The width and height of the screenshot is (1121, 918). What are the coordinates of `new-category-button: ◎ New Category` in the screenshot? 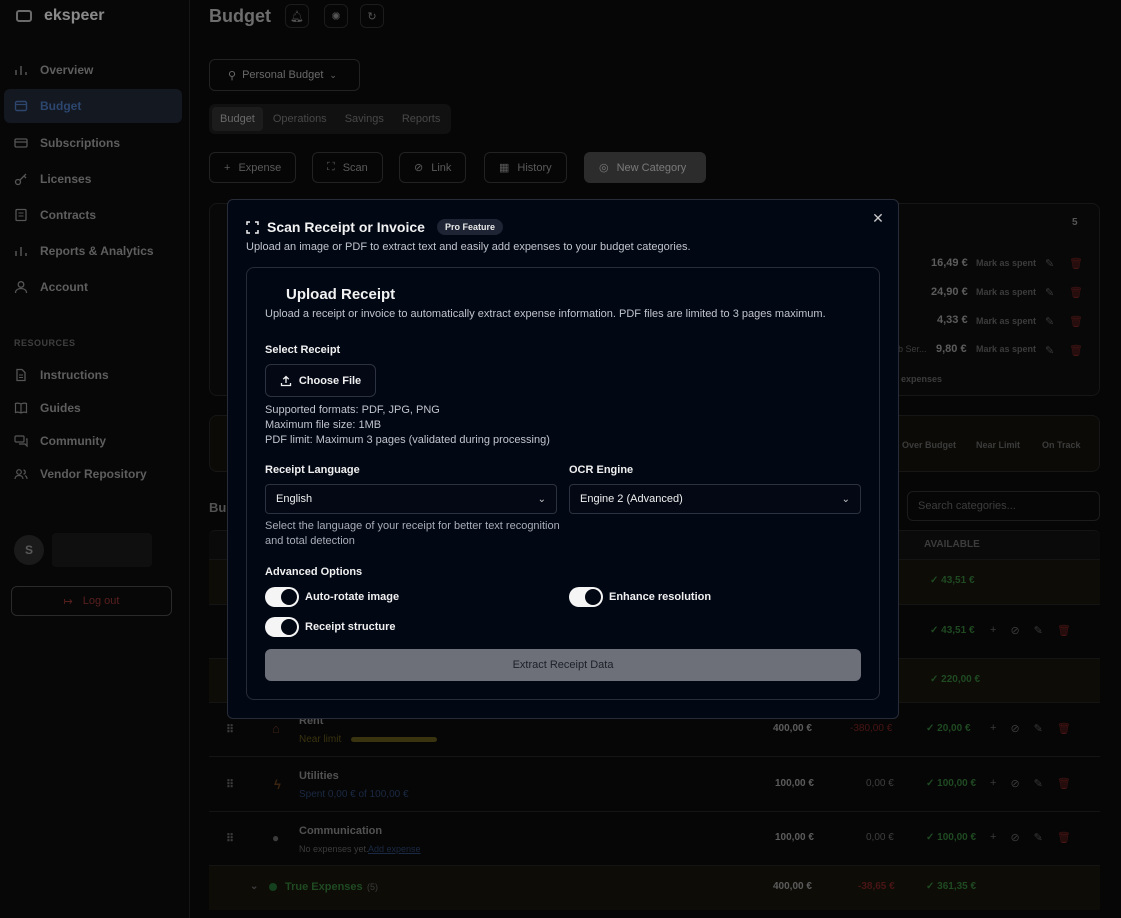 It's located at (645, 167).